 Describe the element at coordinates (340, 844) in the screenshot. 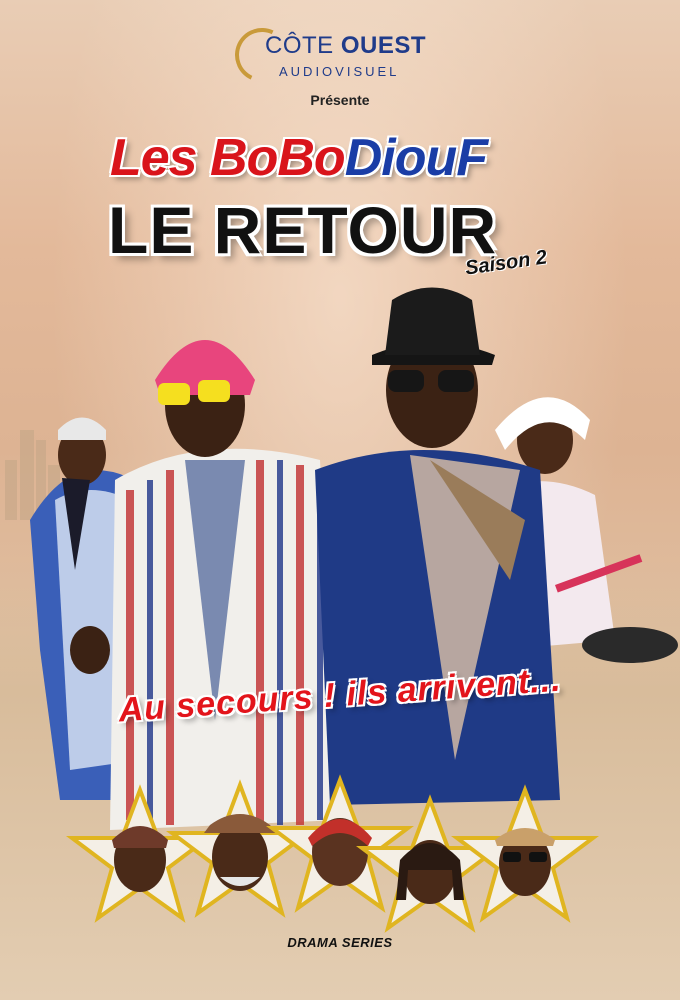

I see `star-portrait-woman-red-hair` at that location.